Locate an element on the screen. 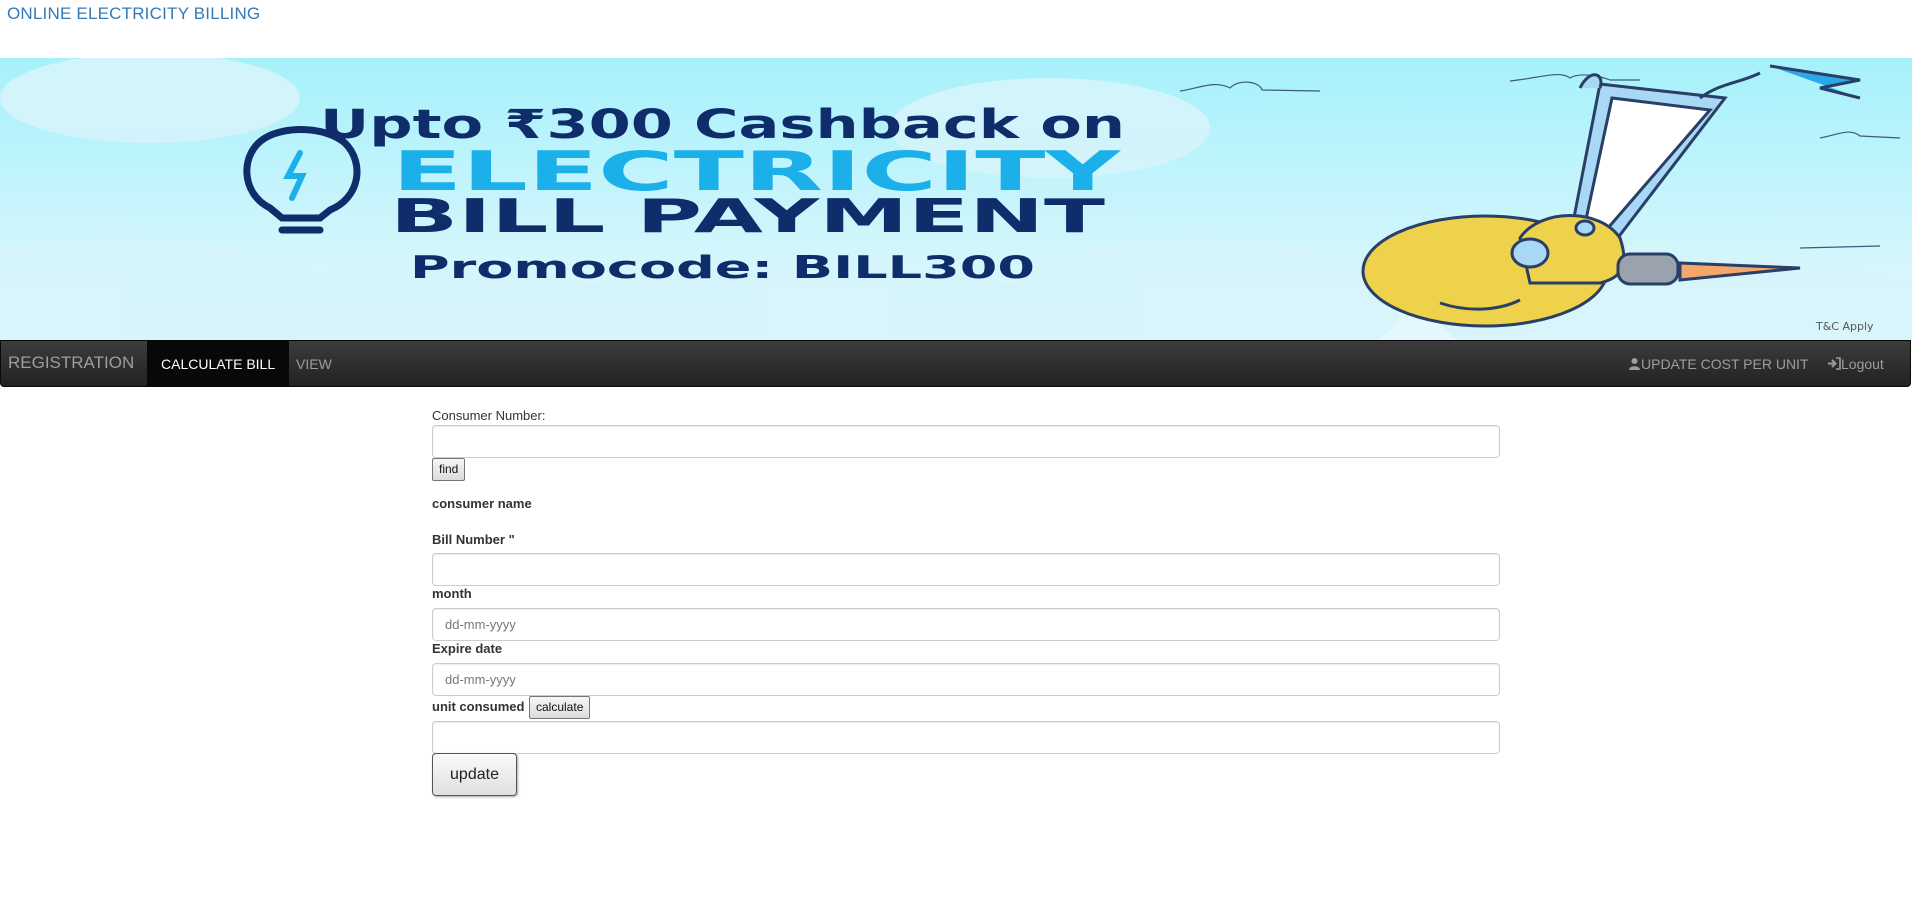 The height and width of the screenshot is (909, 1912). month-placeholder: dd-mm-yyyy is located at coordinates (480, 624).